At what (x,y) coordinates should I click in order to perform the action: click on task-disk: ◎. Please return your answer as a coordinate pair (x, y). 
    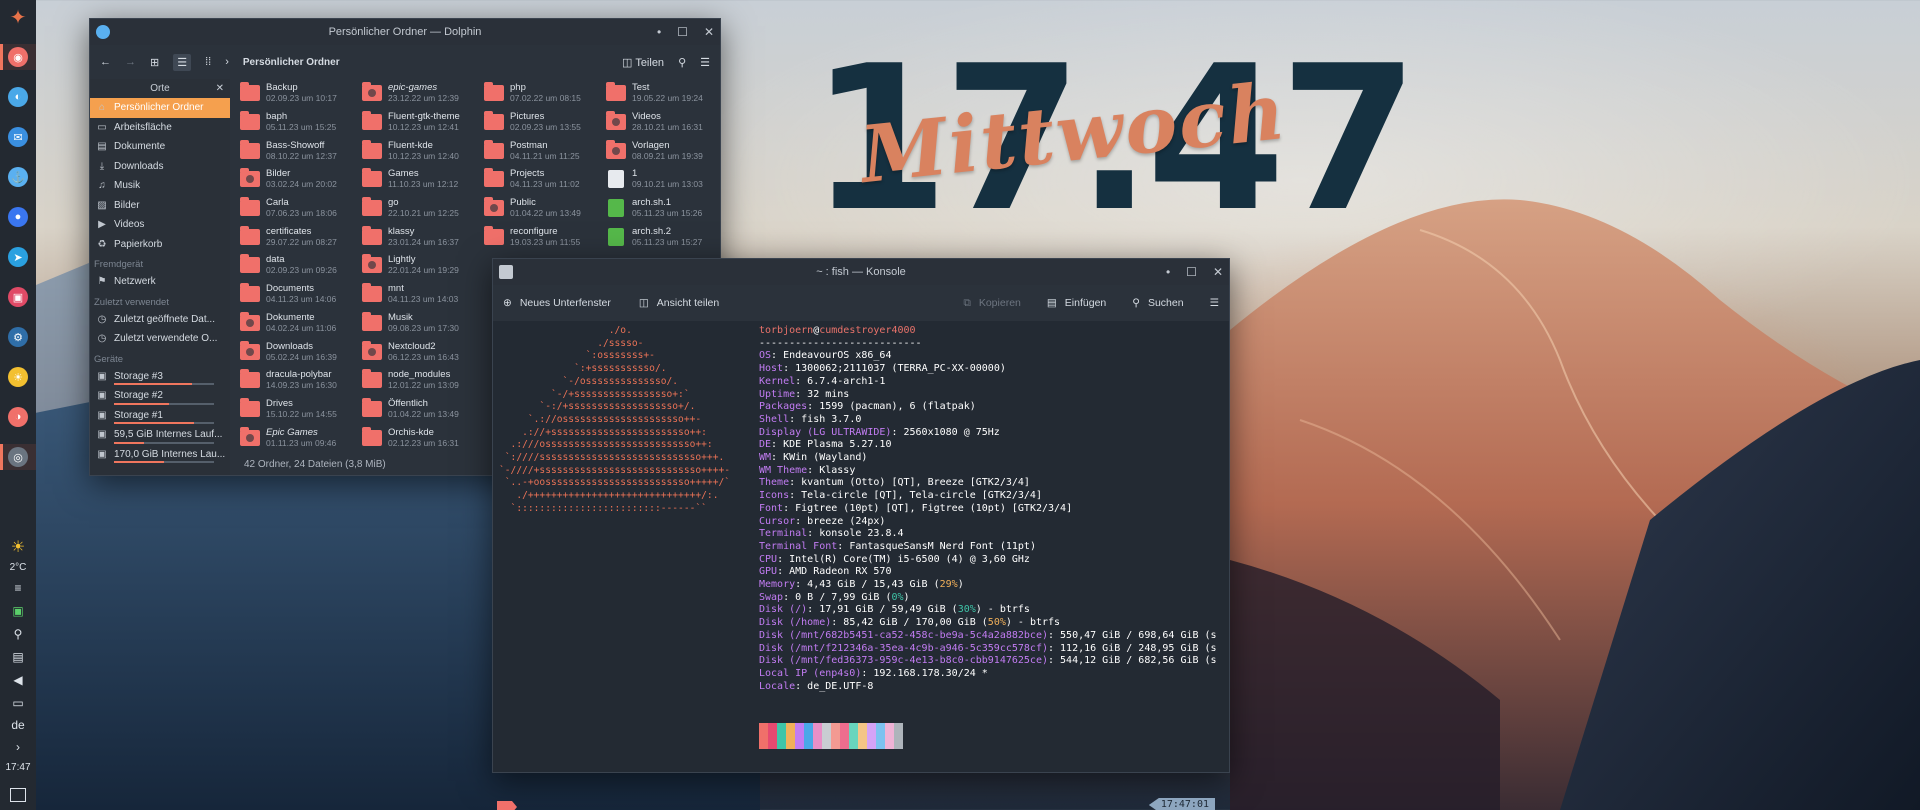
    Looking at the image, I should click on (18, 457).